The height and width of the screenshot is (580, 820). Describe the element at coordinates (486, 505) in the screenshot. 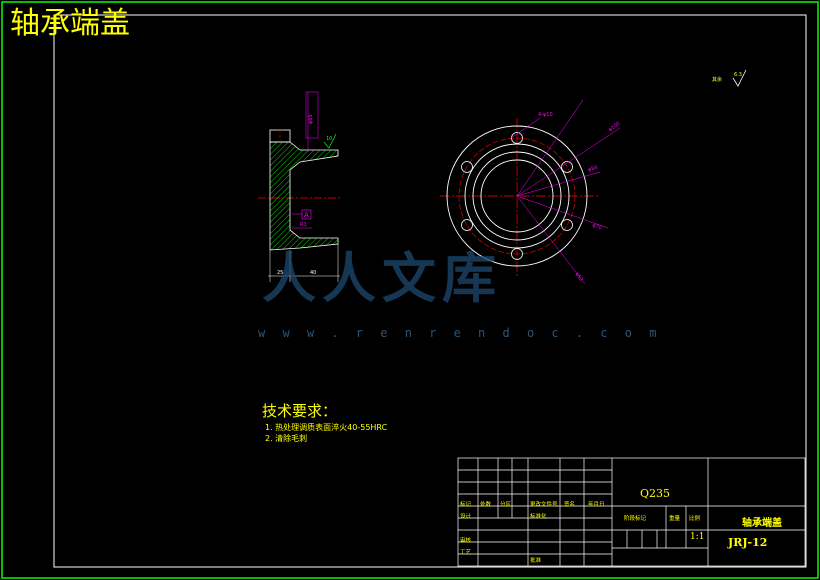

I see `tb-count: 处数` at that location.